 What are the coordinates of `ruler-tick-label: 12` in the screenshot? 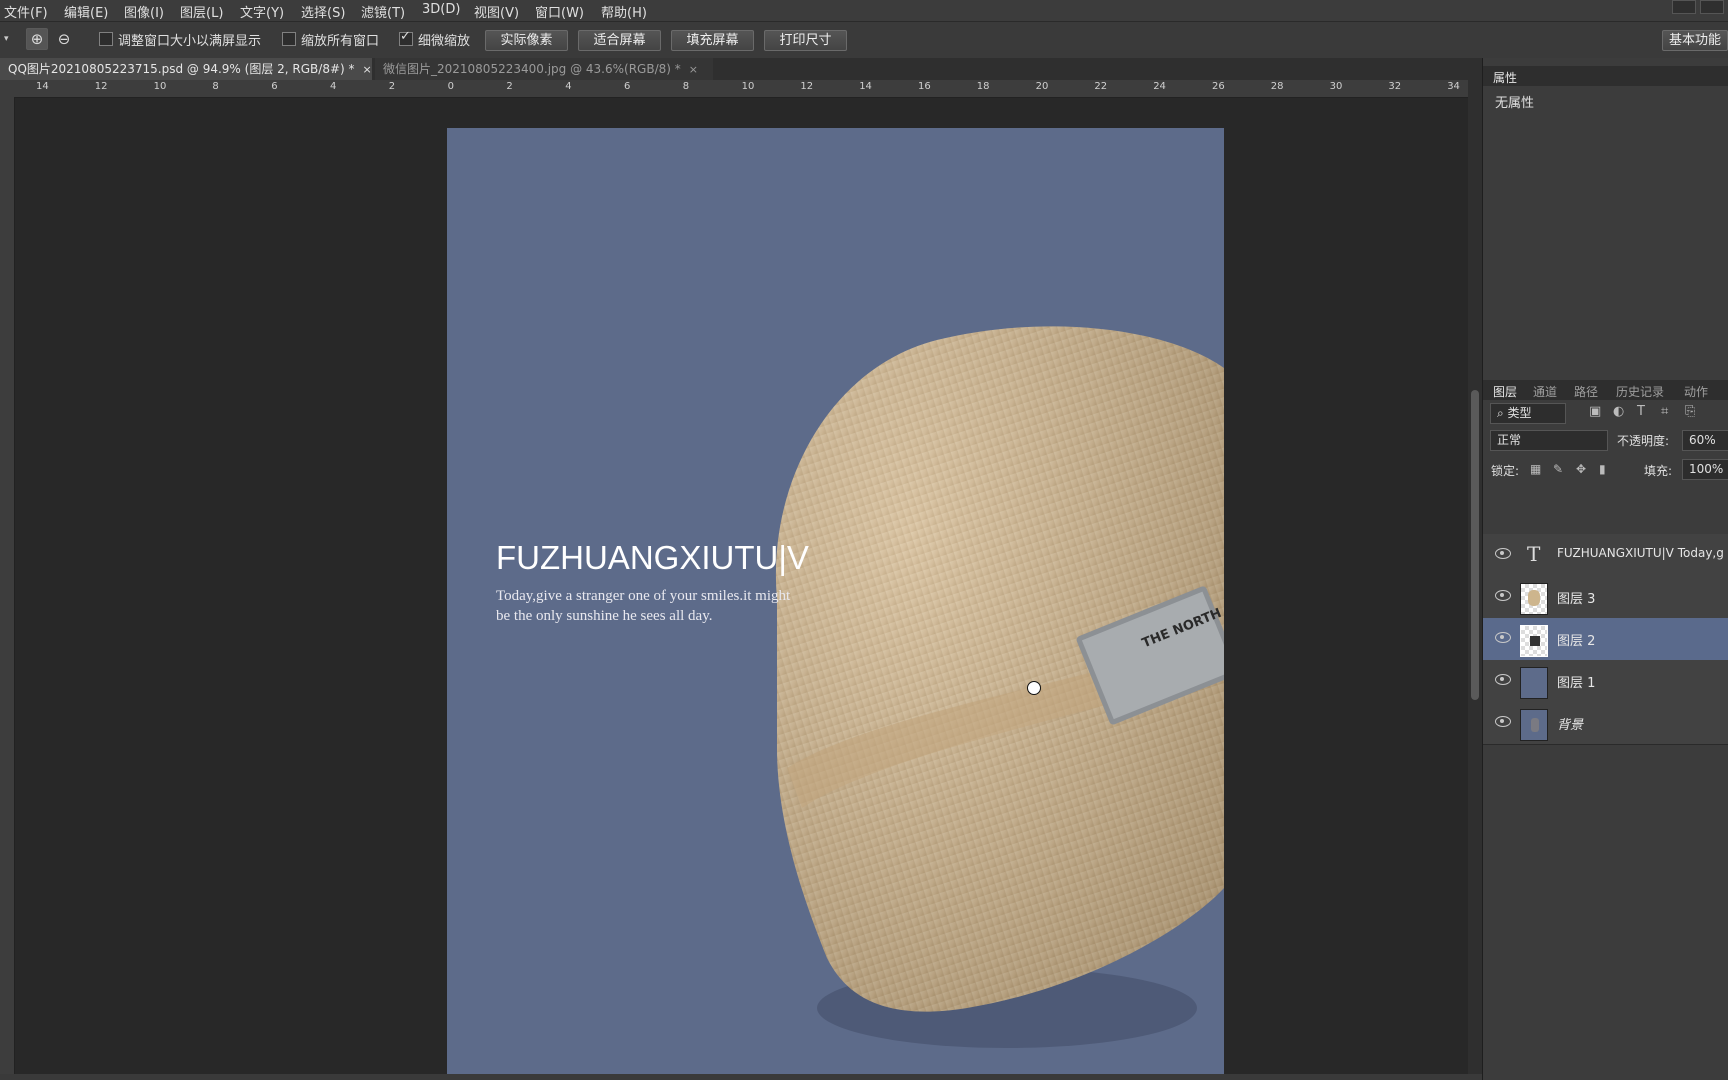 It's located at (101, 86).